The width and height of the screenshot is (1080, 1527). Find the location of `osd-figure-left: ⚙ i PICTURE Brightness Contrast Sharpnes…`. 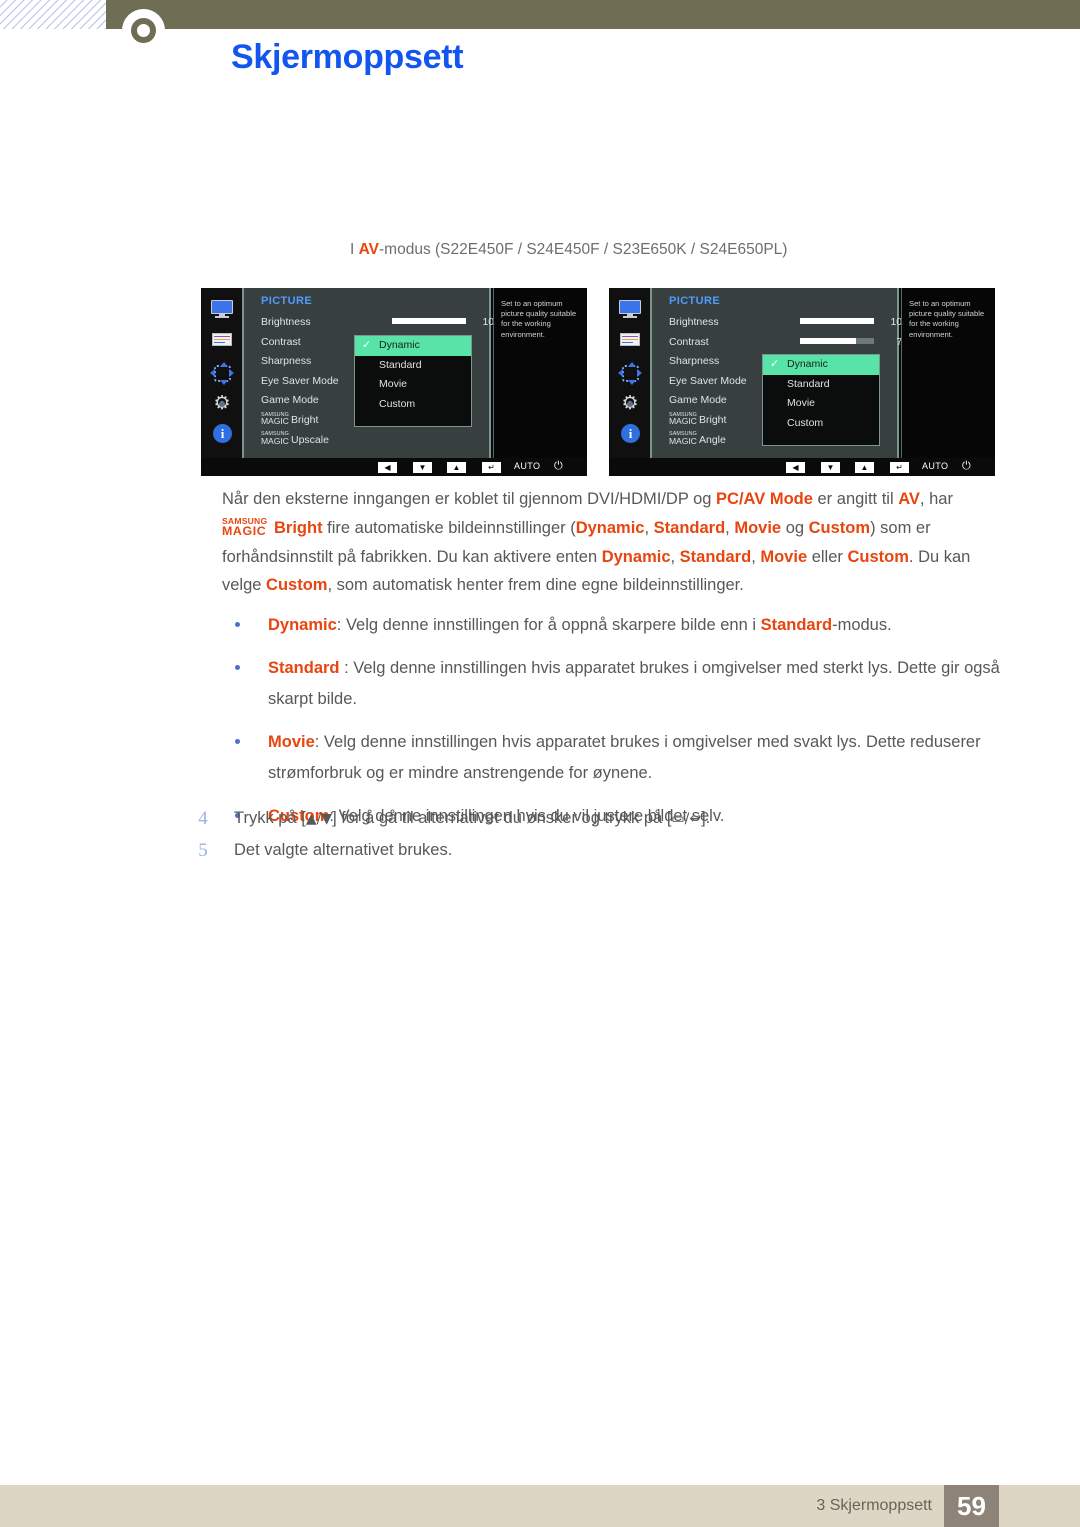

osd-figure-left: ⚙ i PICTURE Brightness Contrast Sharpnes… is located at coordinates (394, 382).